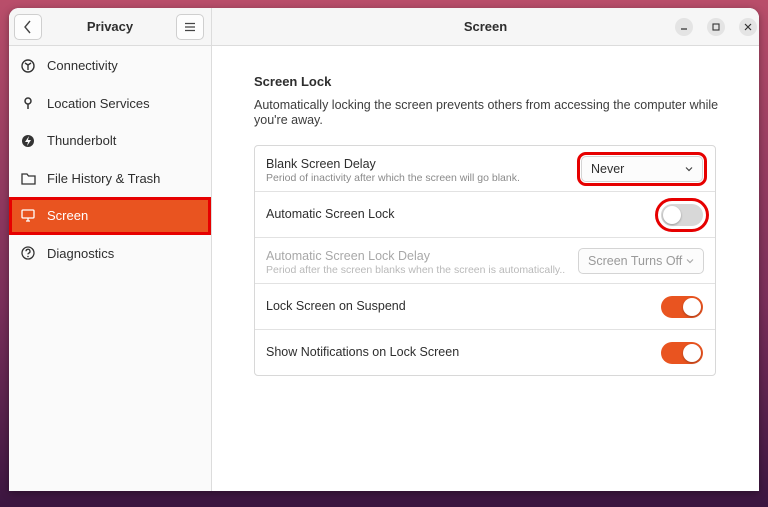  Describe the element at coordinates (330, 214) in the screenshot. I see `row-label: Automatic Screen Lock` at that location.